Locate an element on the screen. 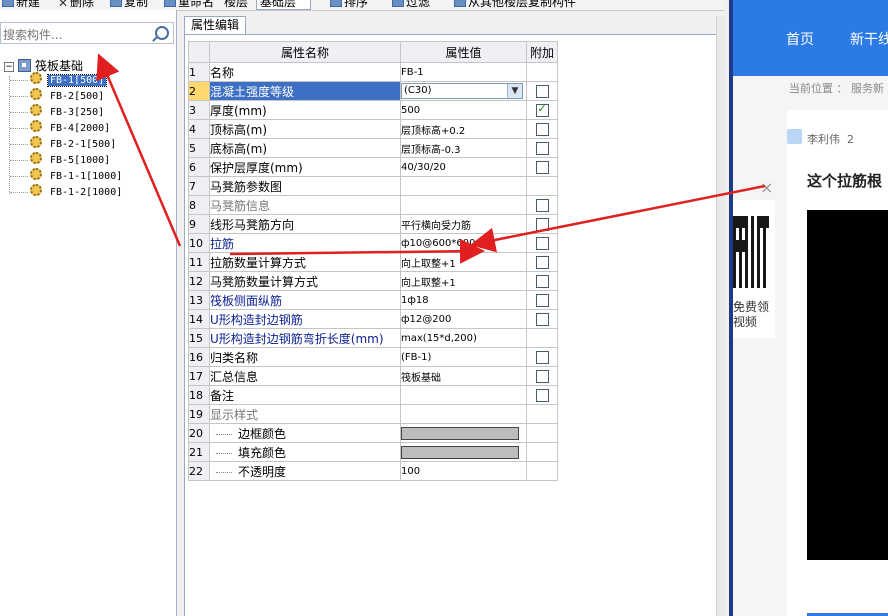 The width and height of the screenshot is (888, 616). property-row: 17 汇总信息 筏板基础 is located at coordinates (373, 376).